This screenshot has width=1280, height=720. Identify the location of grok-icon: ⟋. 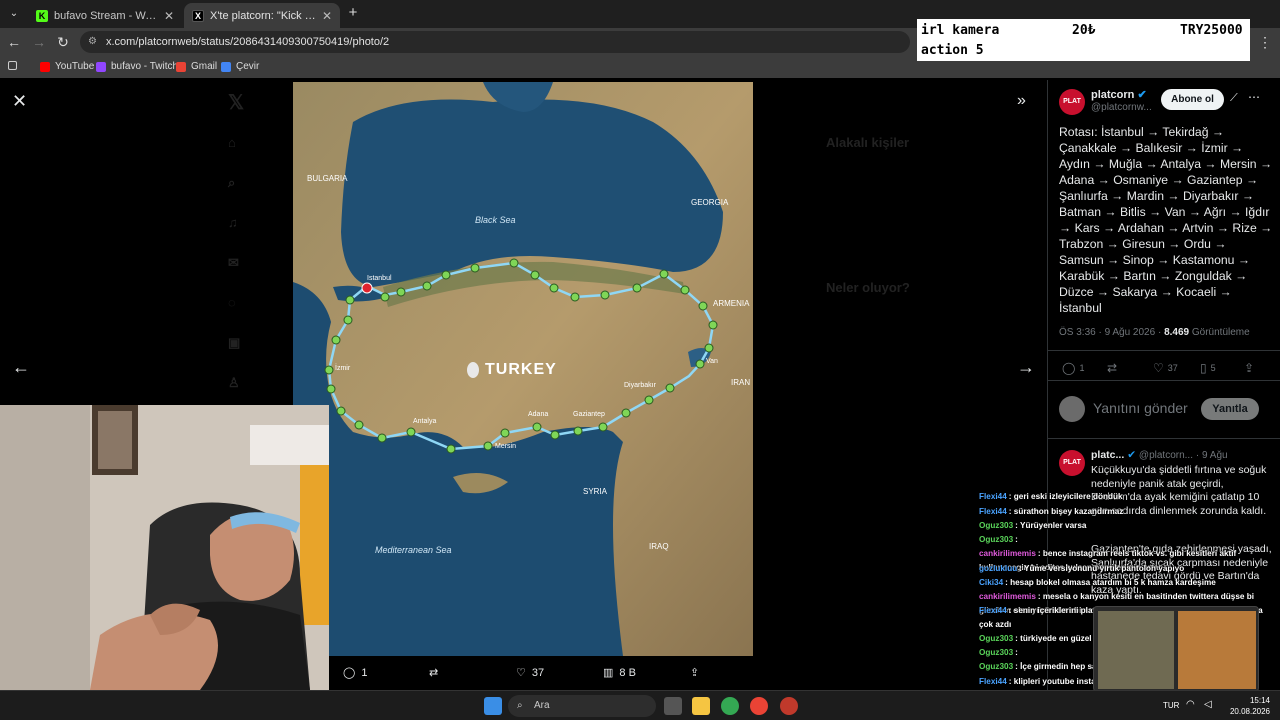
(1234, 98).